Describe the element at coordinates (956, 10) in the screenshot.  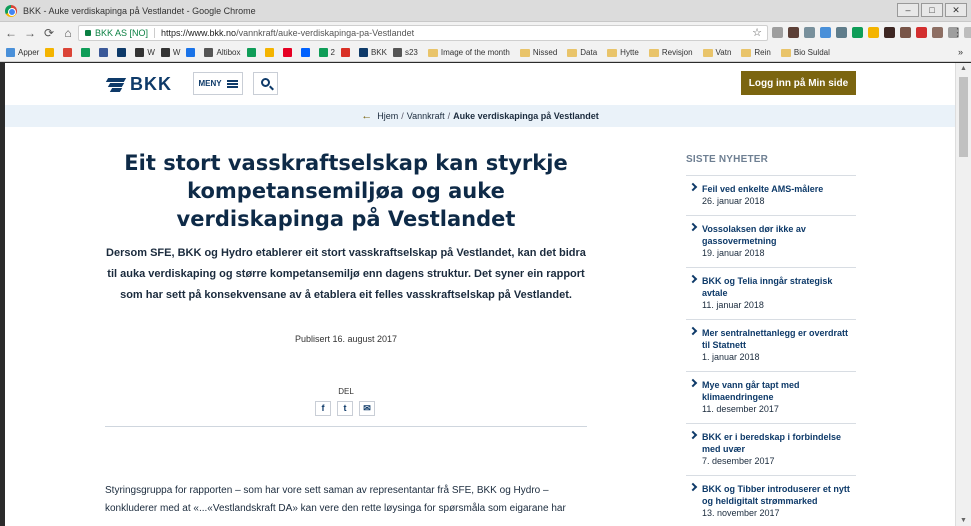
I see `close-button: ✕` at that location.